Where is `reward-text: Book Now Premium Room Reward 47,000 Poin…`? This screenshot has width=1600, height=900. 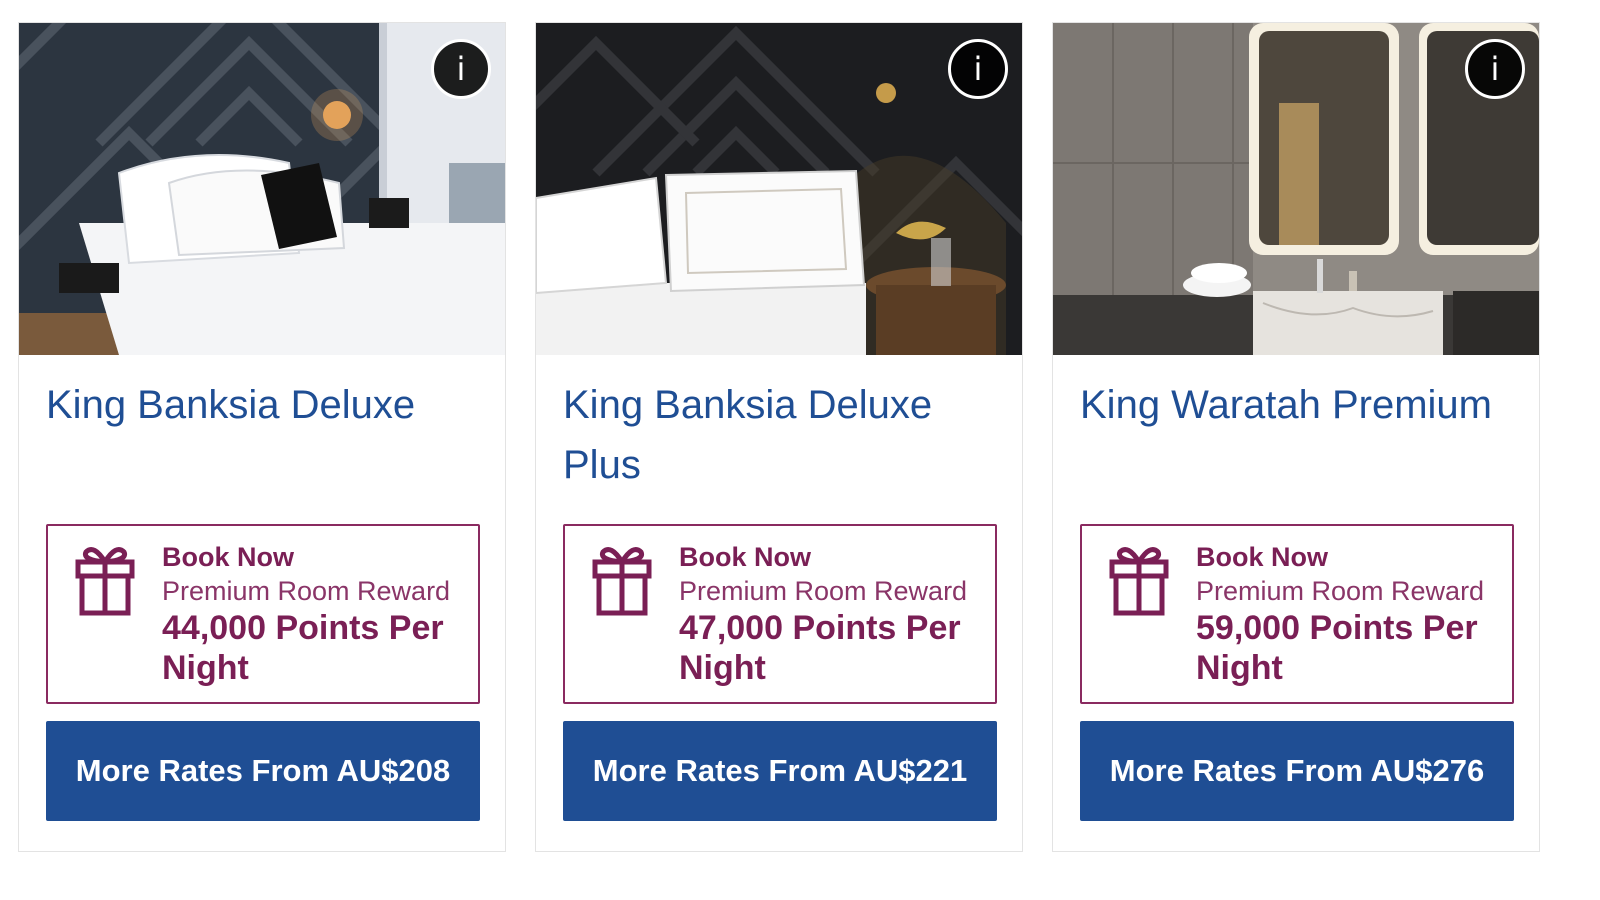 reward-text: Book Now Premium Room Reward 47,000 Poin… is located at coordinates (832, 614).